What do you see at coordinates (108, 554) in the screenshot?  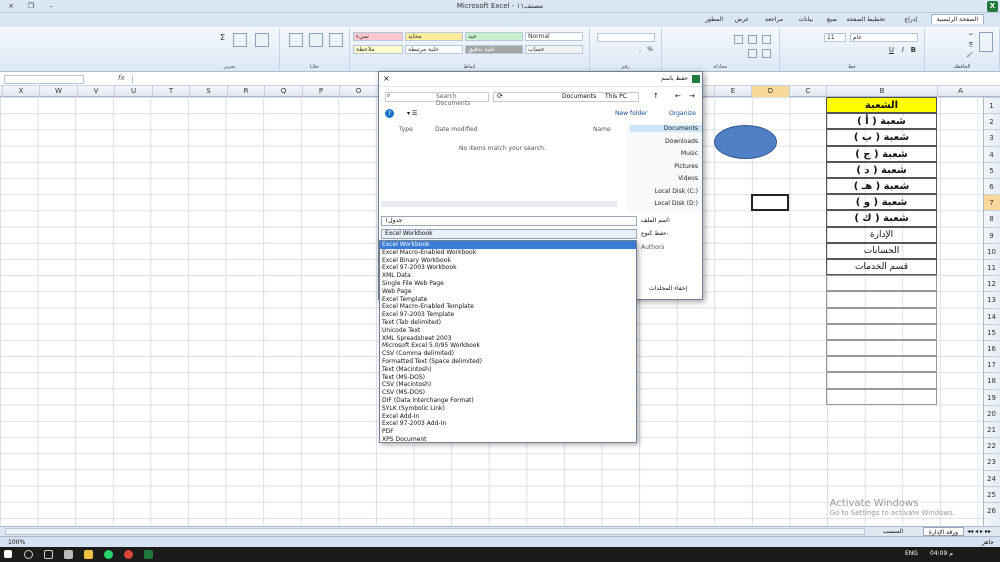 I see `whatsapp-icon` at bounding box center [108, 554].